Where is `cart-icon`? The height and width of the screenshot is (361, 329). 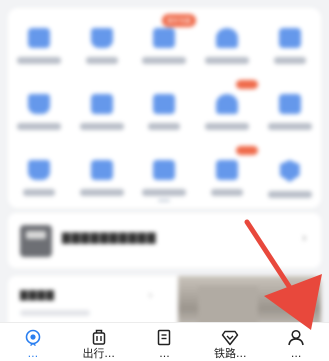 cart-icon is located at coordinates (164, 170).